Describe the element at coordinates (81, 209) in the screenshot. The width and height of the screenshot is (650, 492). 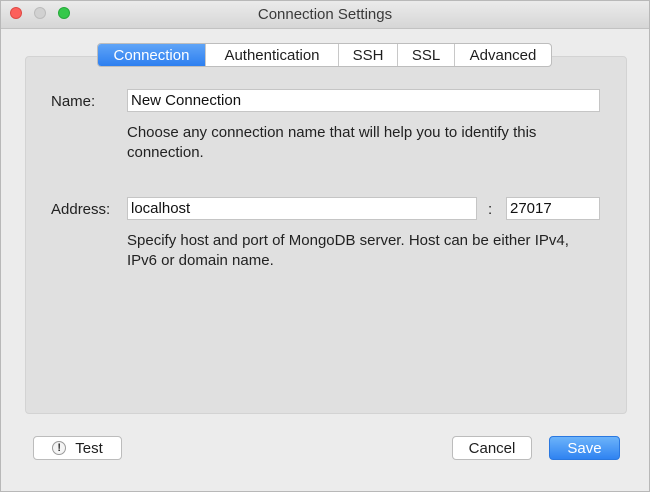
I see `address-label: Address:` at that location.